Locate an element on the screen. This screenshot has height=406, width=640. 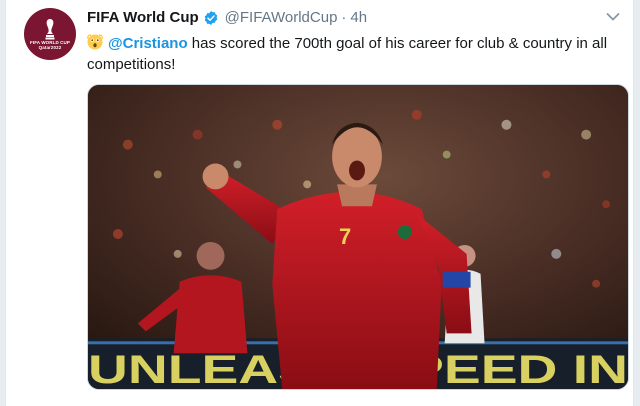
mention-link: @Cristiano is located at coordinates (148, 43).